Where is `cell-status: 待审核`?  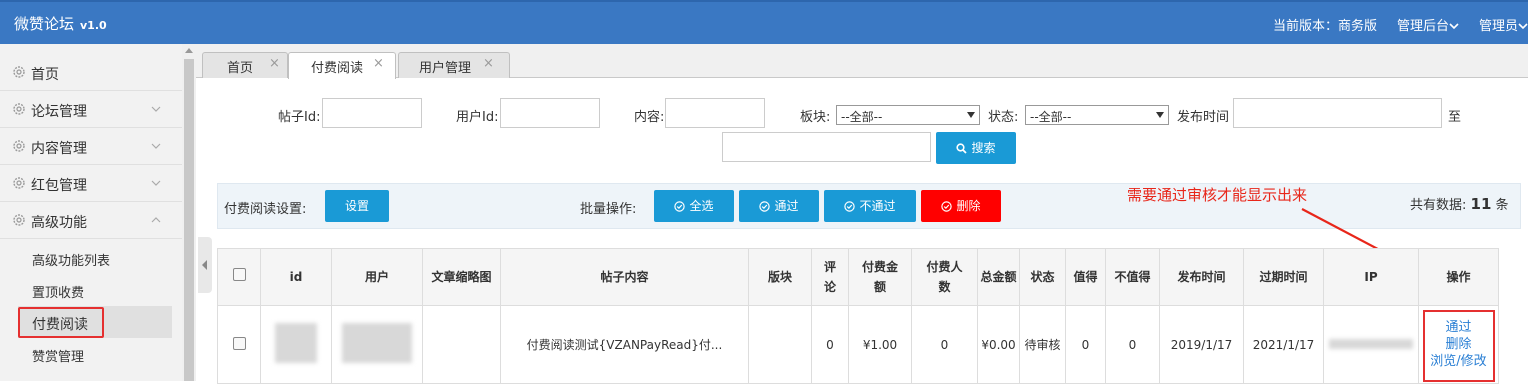
cell-status: 待审核 is located at coordinates (1042, 344).